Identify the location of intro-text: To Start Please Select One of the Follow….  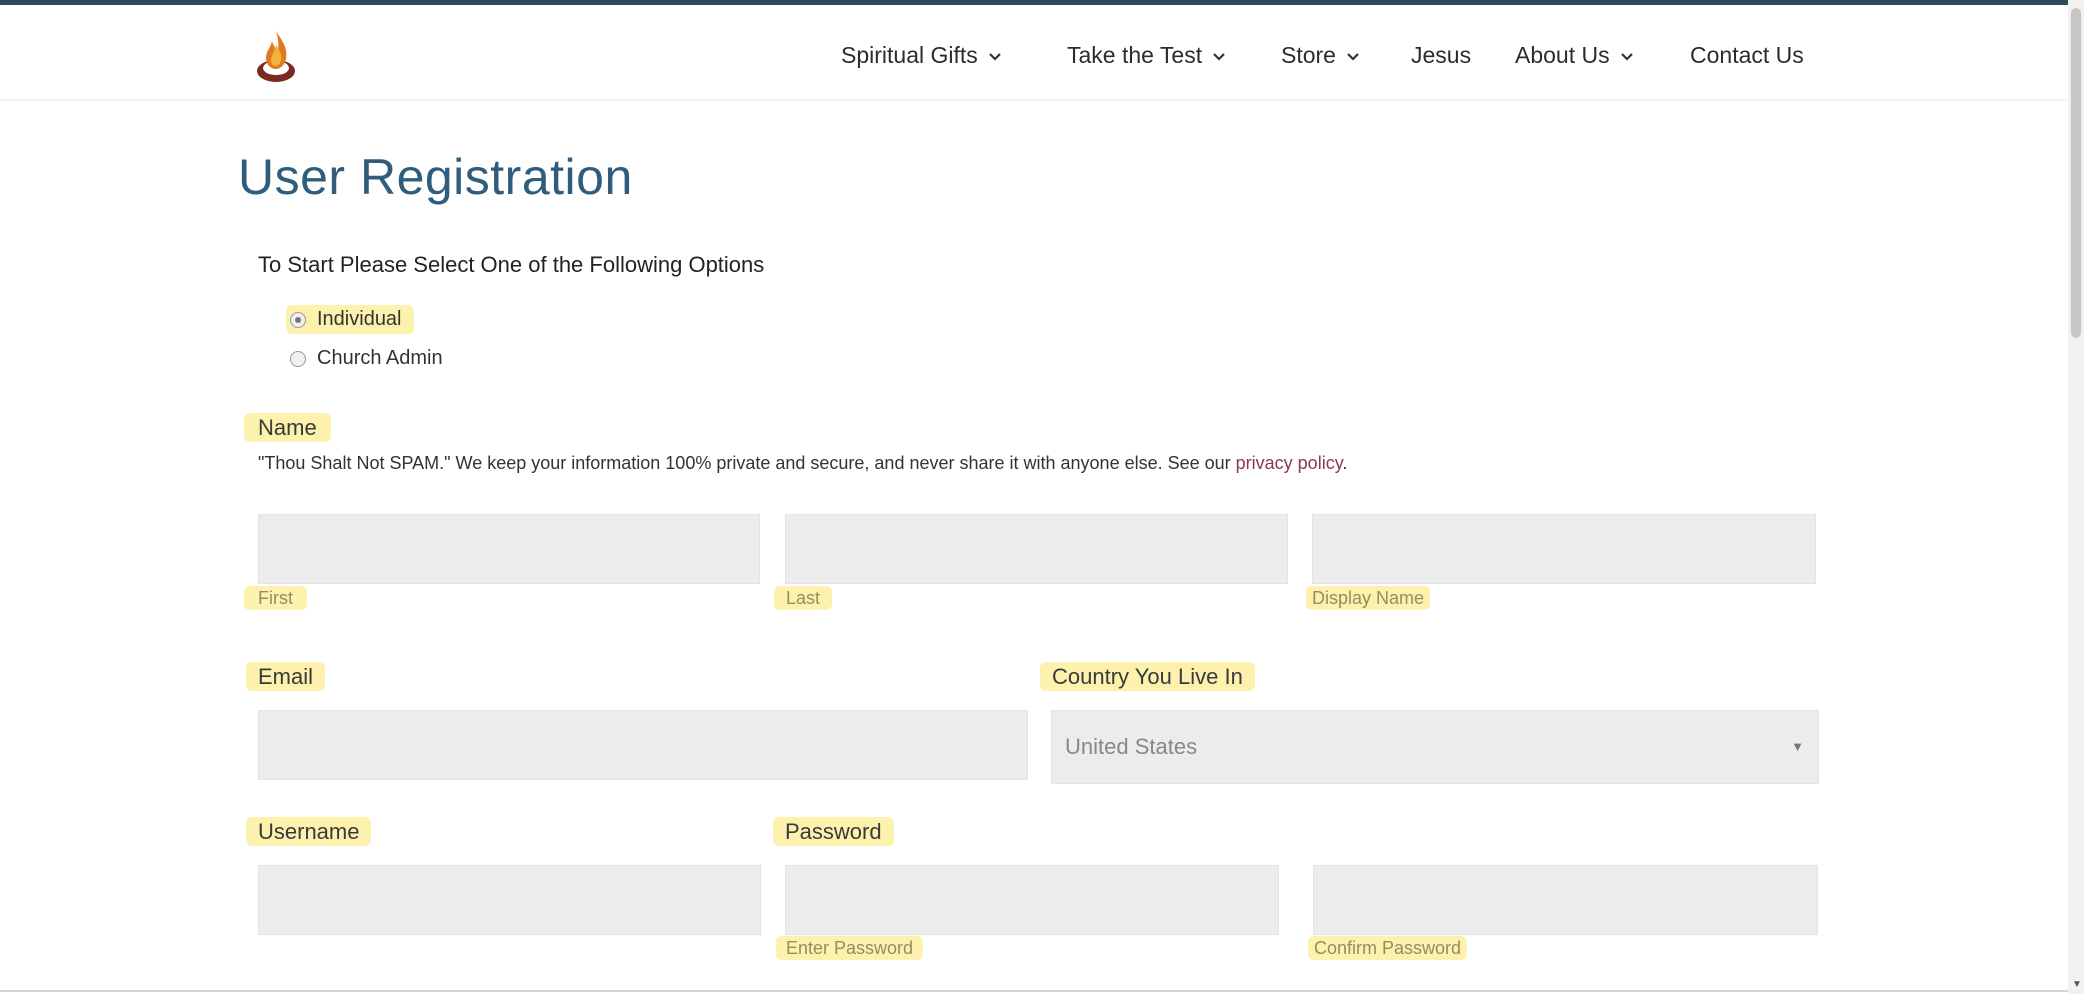
(511, 264).